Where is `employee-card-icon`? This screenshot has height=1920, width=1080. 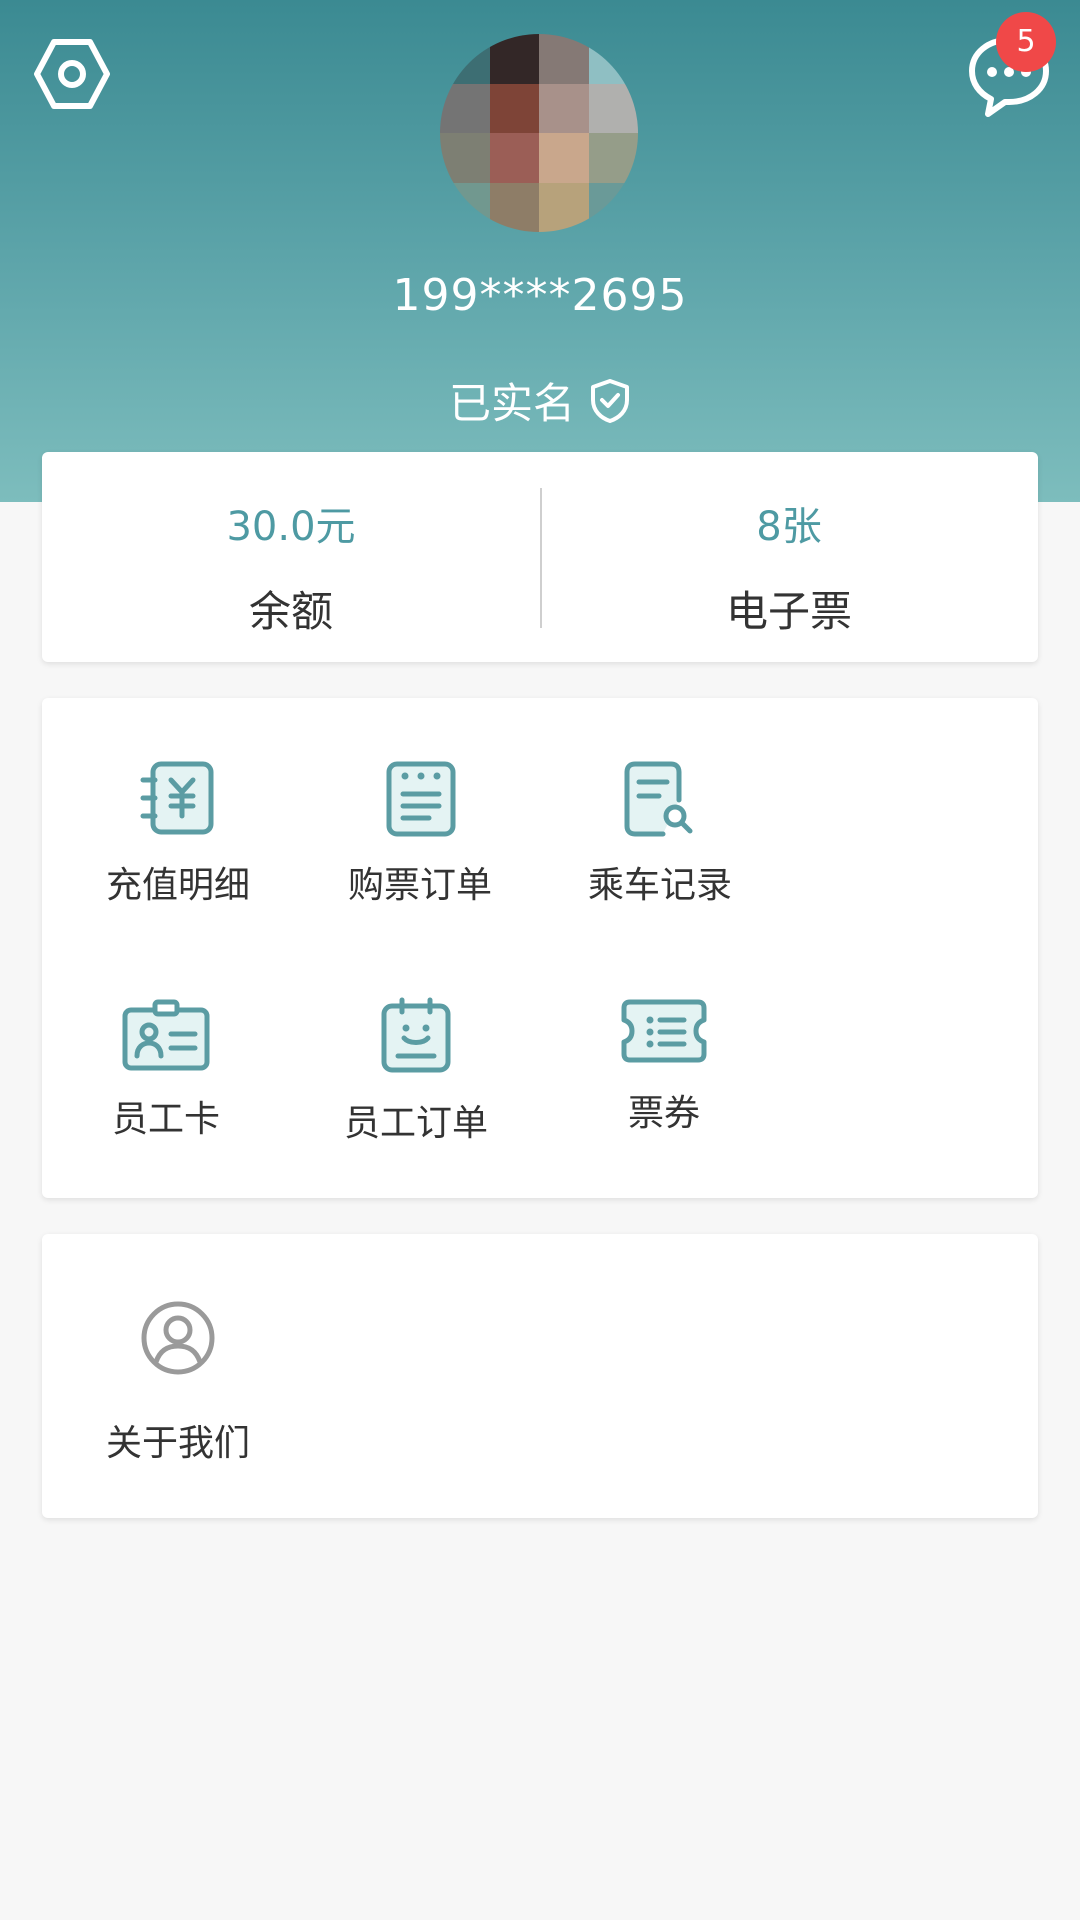
employee-card-icon is located at coordinates (166, 1035).